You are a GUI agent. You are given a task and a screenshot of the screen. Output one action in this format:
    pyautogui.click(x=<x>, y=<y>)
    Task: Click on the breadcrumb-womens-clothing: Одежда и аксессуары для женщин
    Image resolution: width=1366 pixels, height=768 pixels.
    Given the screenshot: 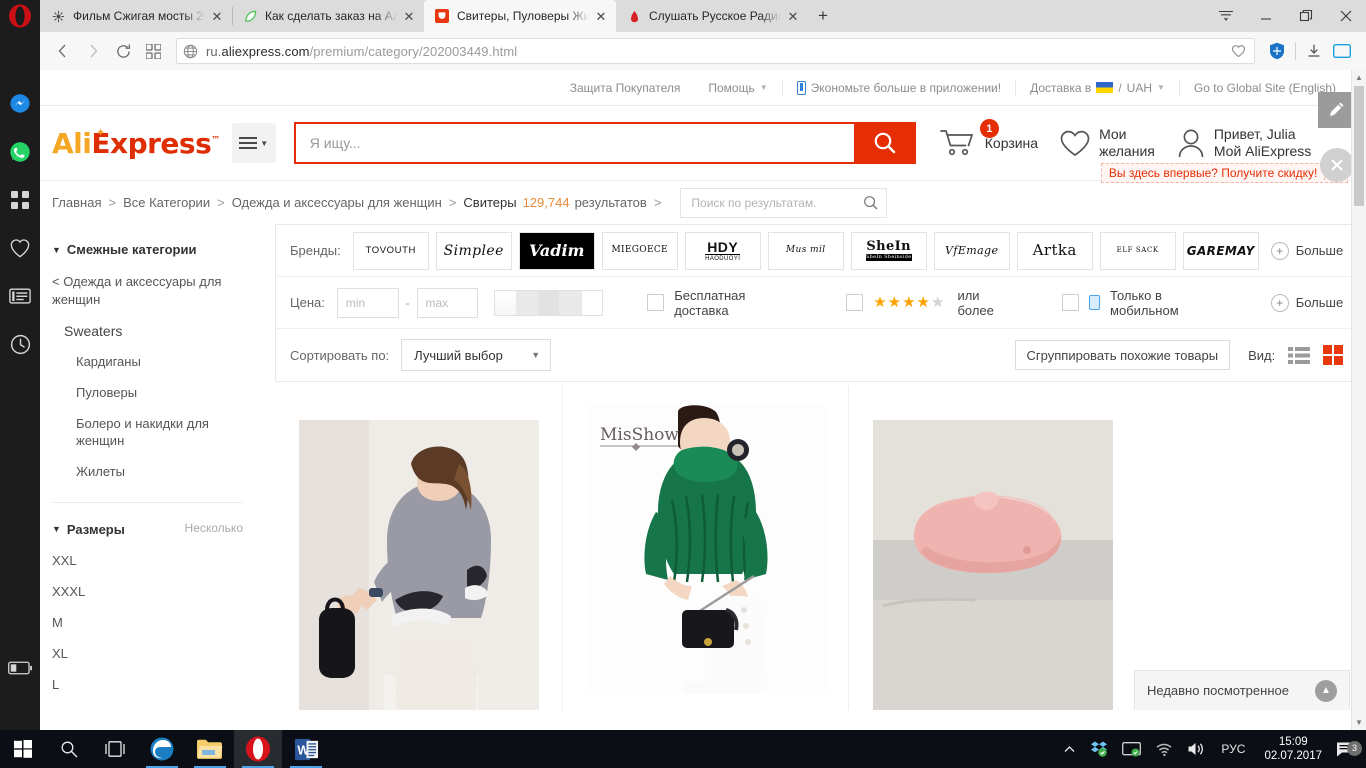 What is the action you would take?
    pyautogui.click(x=337, y=202)
    